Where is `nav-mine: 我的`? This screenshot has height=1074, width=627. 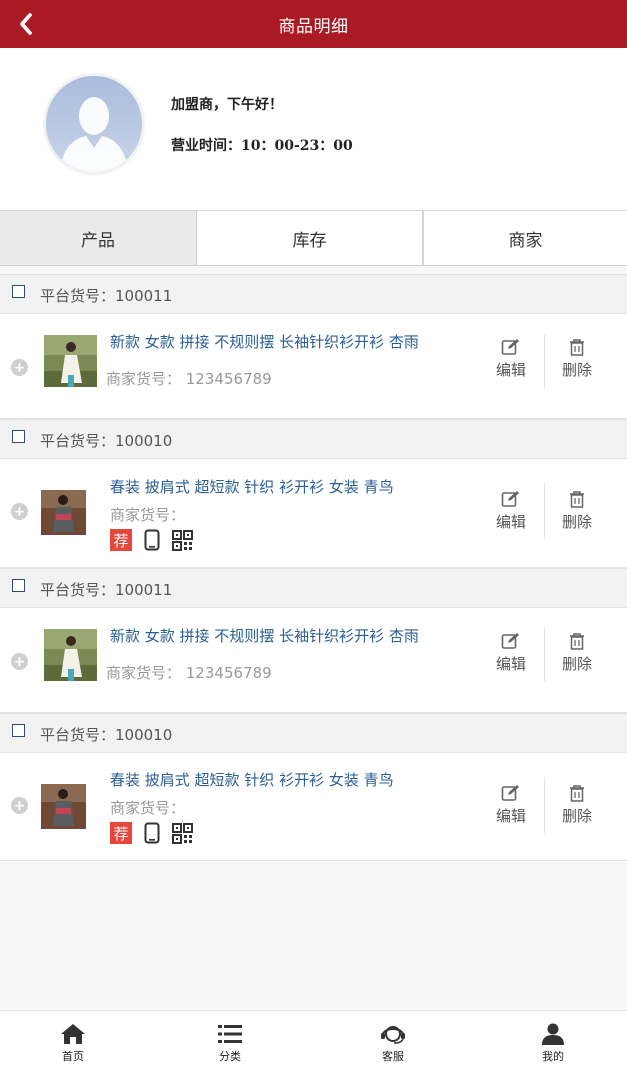
nav-mine: 我的 is located at coordinates (553, 1042).